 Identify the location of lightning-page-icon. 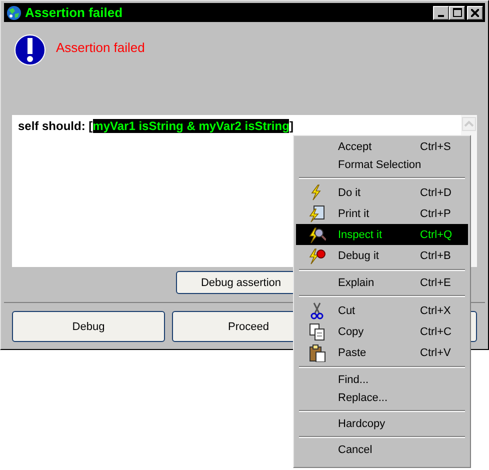
(317, 213).